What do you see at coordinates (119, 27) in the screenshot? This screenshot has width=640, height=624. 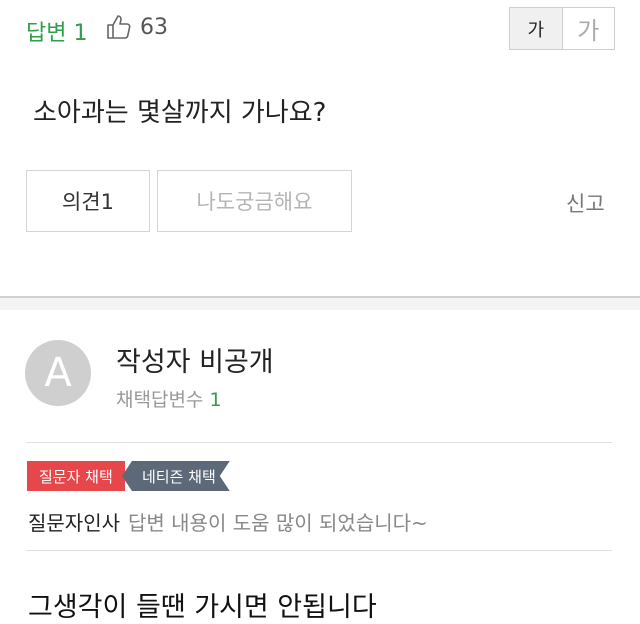 I see `thumbs-up-icon` at bounding box center [119, 27].